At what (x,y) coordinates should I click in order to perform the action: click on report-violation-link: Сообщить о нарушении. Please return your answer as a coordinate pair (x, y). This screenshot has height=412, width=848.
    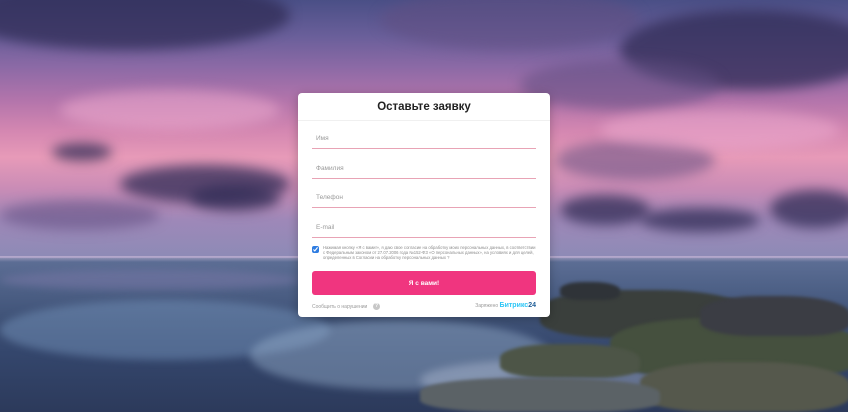
    Looking at the image, I should click on (339, 307).